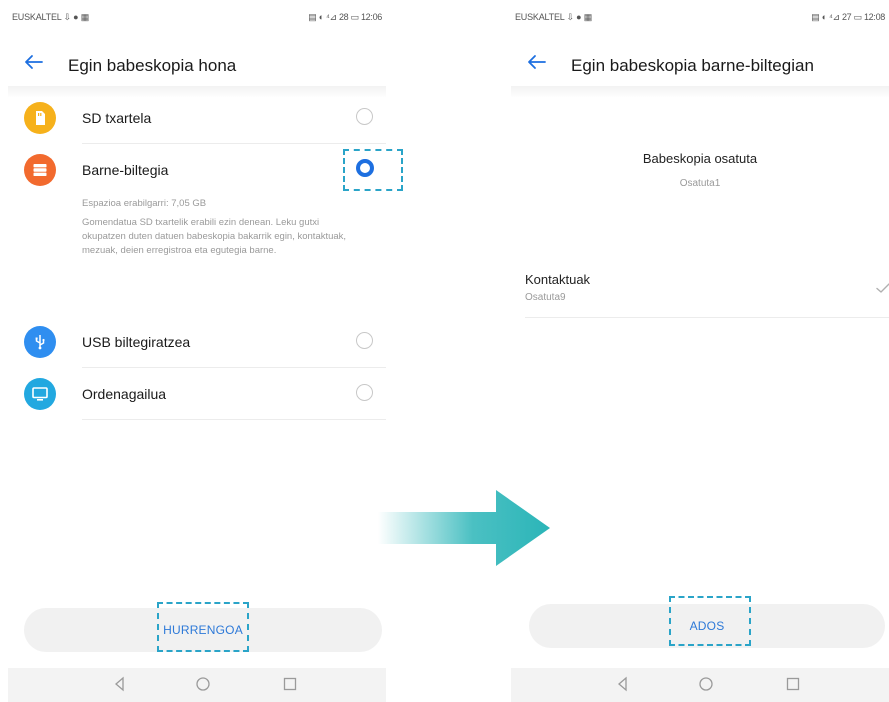 Image resolution: width=889 pixels, height=702 pixels. What do you see at coordinates (692, 65) in the screenshot?
I see `page-title: Egin babeskopia barne-biltegian` at bounding box center [692, 65].